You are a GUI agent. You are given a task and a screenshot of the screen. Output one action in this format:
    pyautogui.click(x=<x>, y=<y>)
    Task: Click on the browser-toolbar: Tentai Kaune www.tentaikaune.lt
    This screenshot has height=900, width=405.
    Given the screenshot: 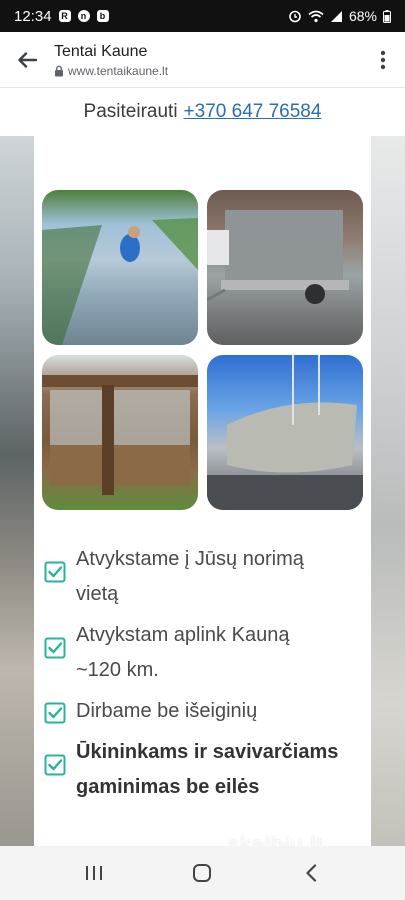 What is the action you would take?
    pyautogui.click(x=202, y=60)
    